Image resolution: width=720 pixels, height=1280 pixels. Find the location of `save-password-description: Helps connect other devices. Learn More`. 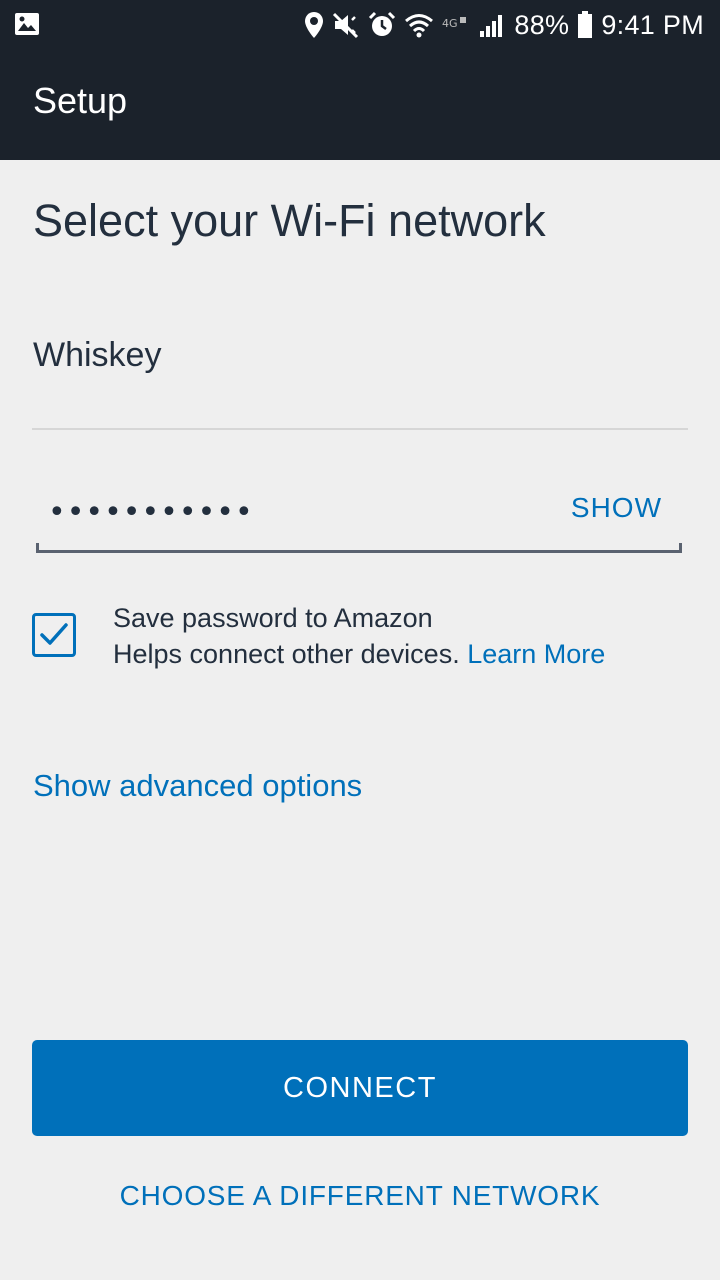

save-password-description: Helps connect other devices. Learn More is located at coordinates (359, 654).